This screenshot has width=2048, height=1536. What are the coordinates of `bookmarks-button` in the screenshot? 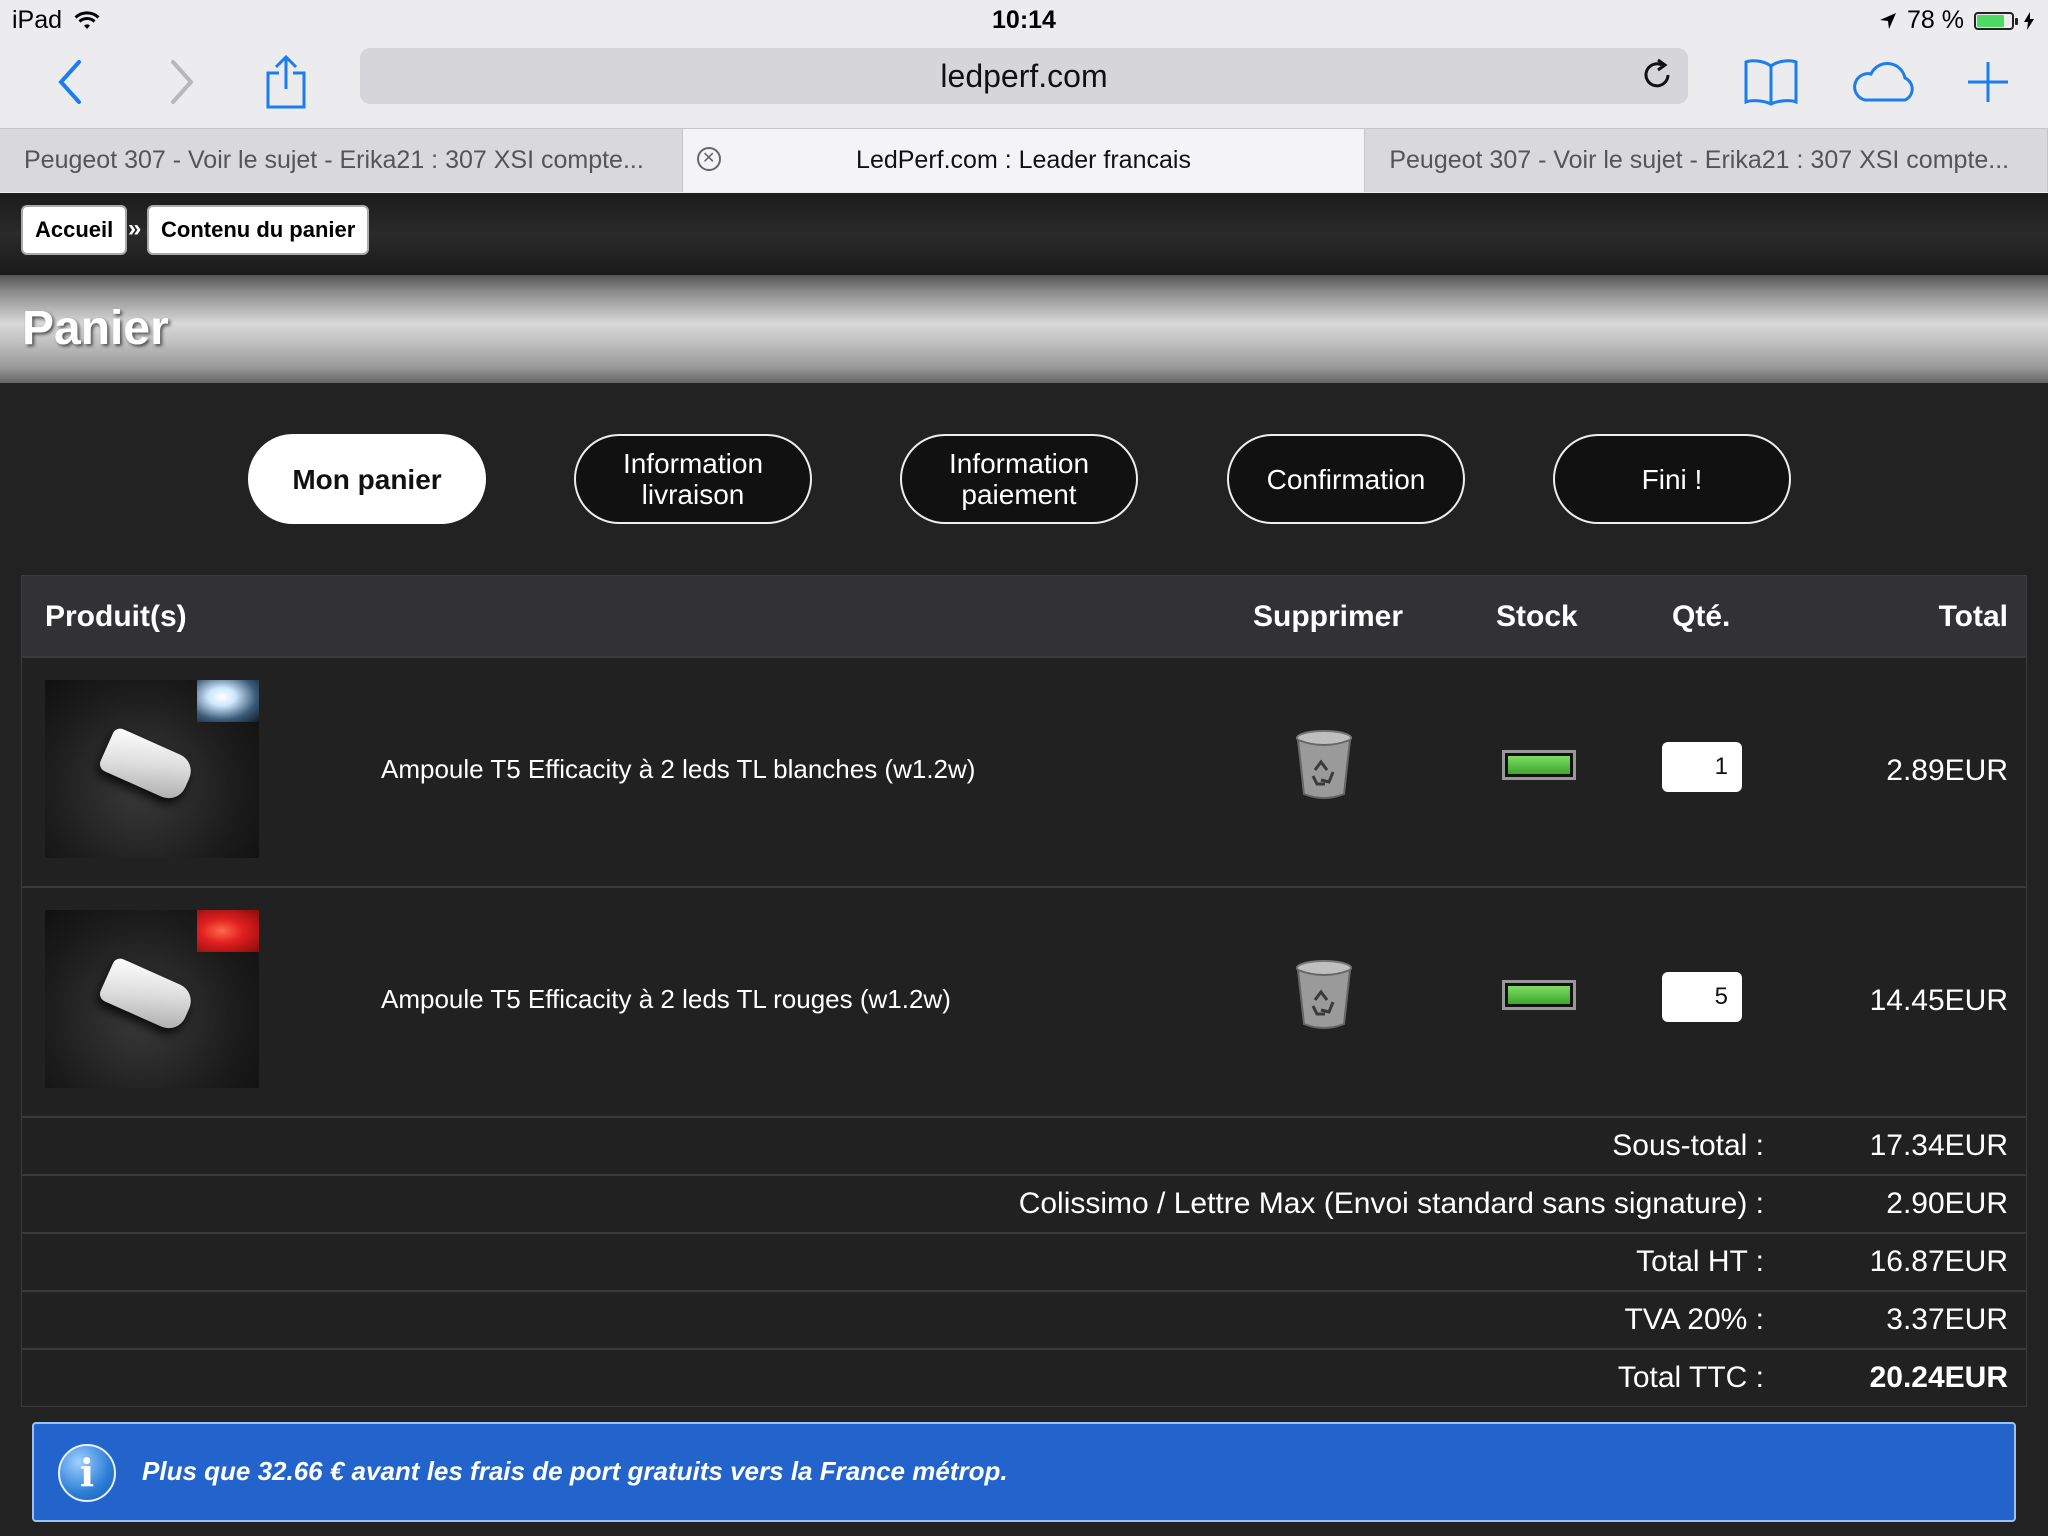 It's located at (1771, 82).